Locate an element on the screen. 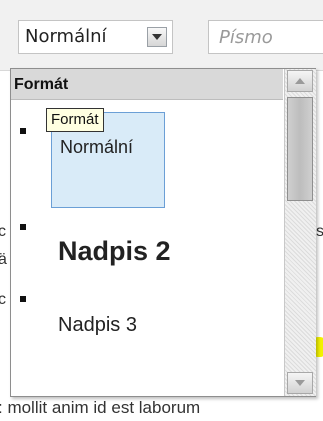 This screenshot has height=421, width=323. format-combo-arrow-button is located at coordinates (157, 37).